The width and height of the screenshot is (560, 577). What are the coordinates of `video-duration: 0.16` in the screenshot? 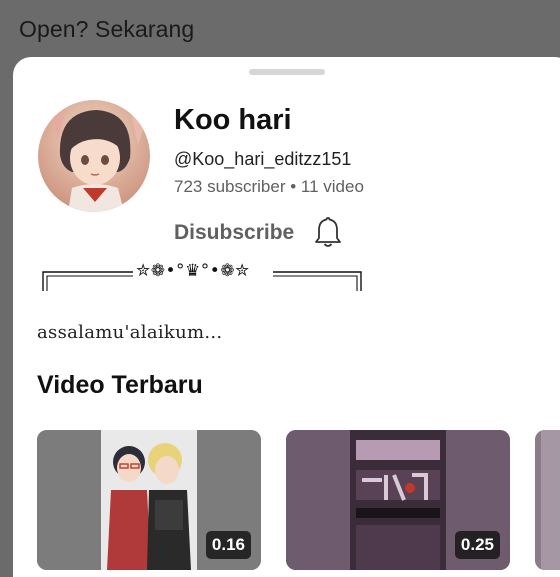 It's located at (228, 545).